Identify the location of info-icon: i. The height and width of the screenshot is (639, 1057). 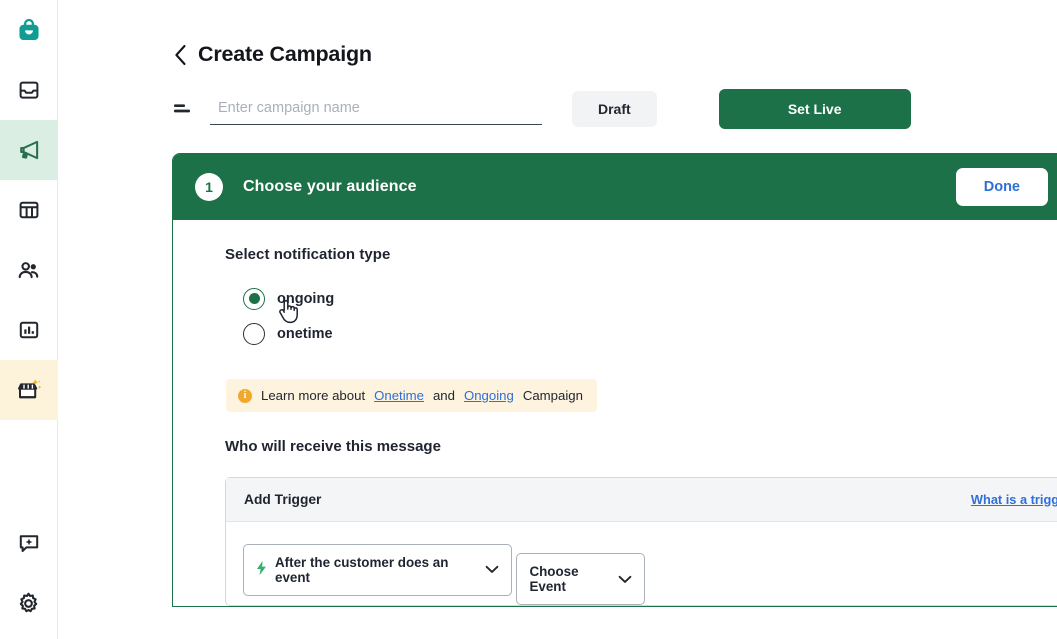
(245, 395).